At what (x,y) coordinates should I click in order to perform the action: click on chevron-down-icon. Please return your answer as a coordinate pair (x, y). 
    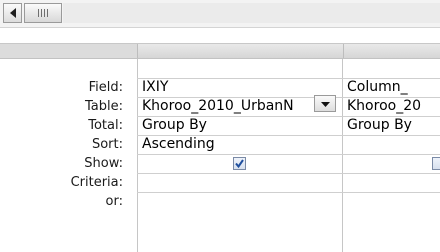
    Looking at the image, I should click on (325, 104).